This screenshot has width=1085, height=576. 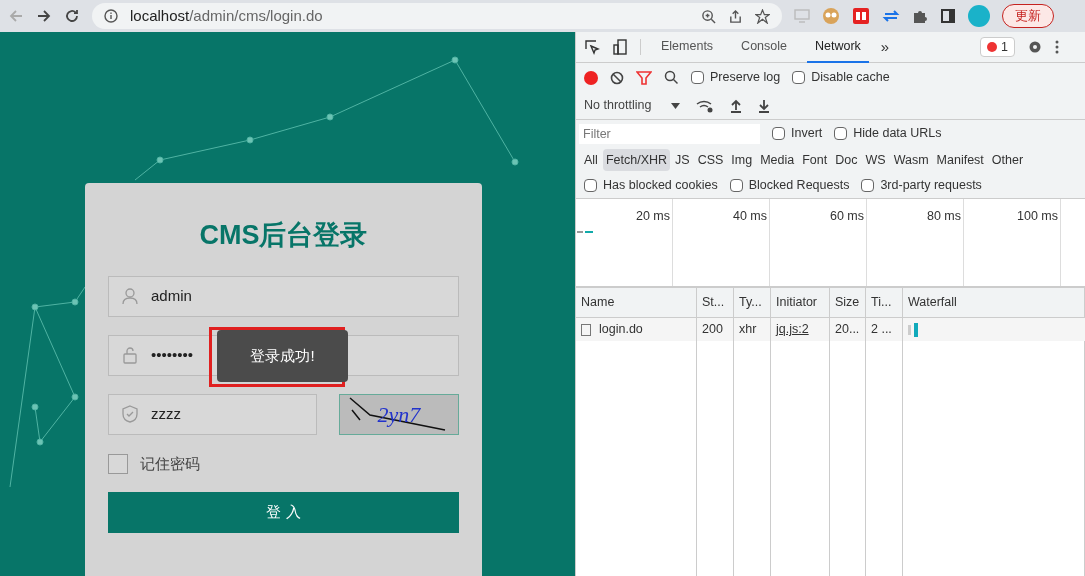 What do you see at coordinates (897, 134) in the screenshot?
I see `checkbox-label: Hide data URLs` at bounding box center [897, 134].